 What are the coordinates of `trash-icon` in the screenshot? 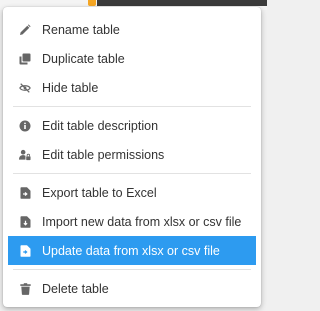 It's located at (25, 288).